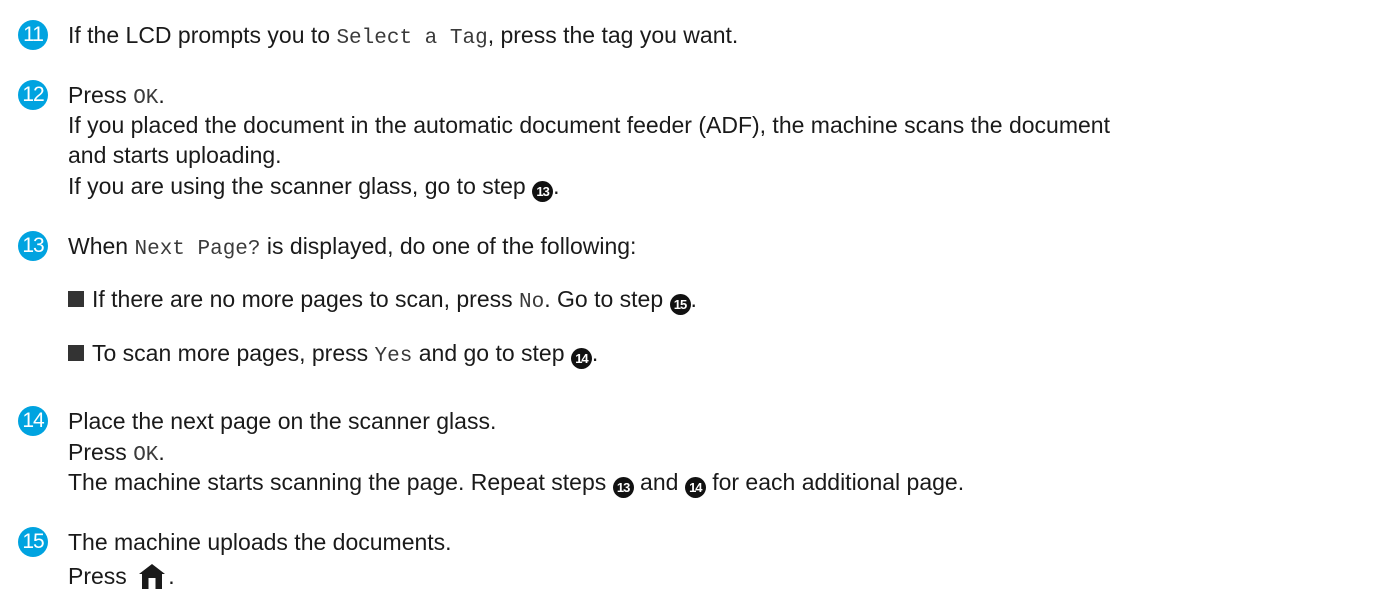 This screenshot has height=607, width=1397. I want to click on lcd-text: No, so click(532, 302).